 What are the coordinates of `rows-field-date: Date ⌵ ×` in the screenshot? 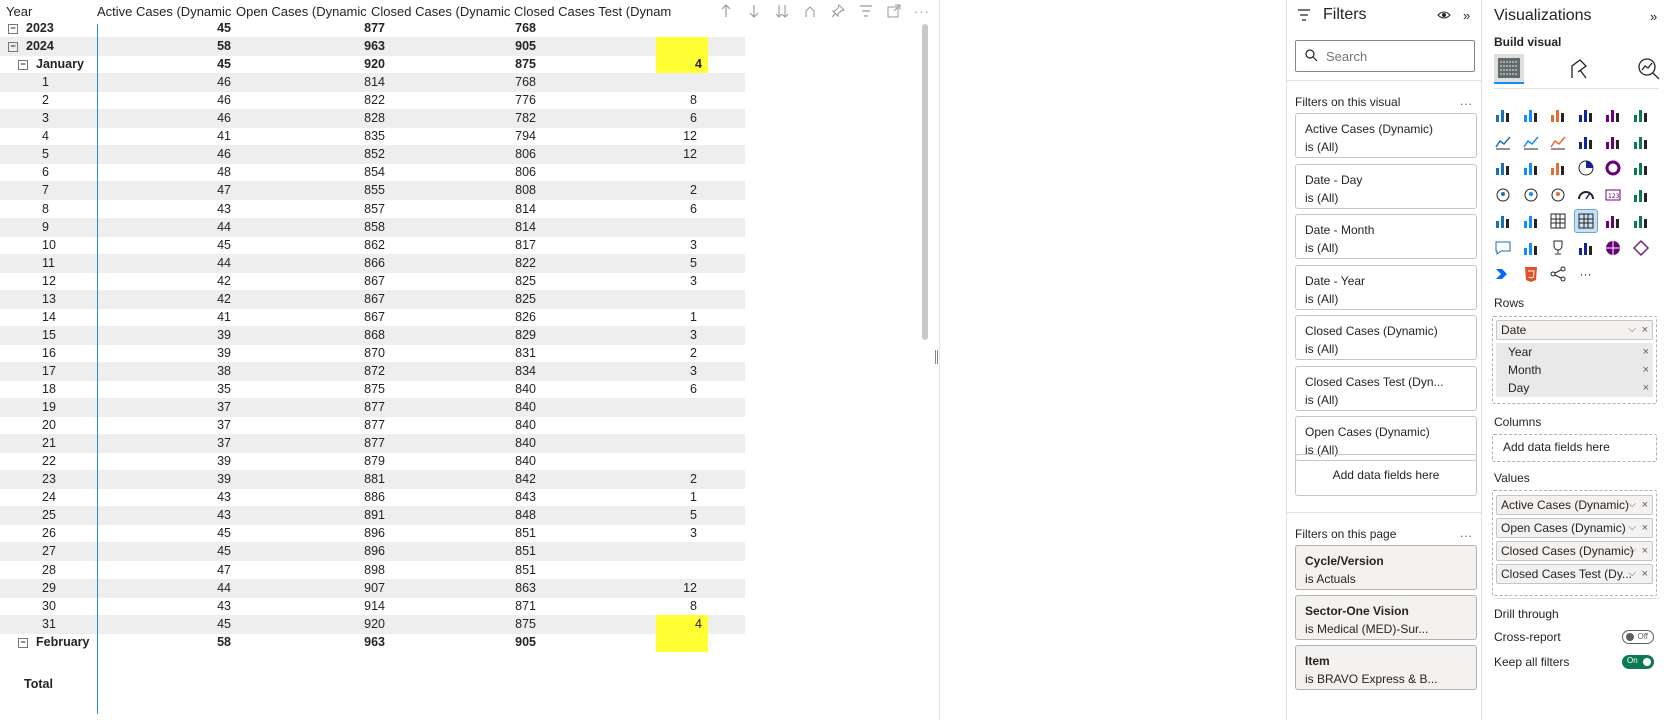 It's located at (1574, 330).